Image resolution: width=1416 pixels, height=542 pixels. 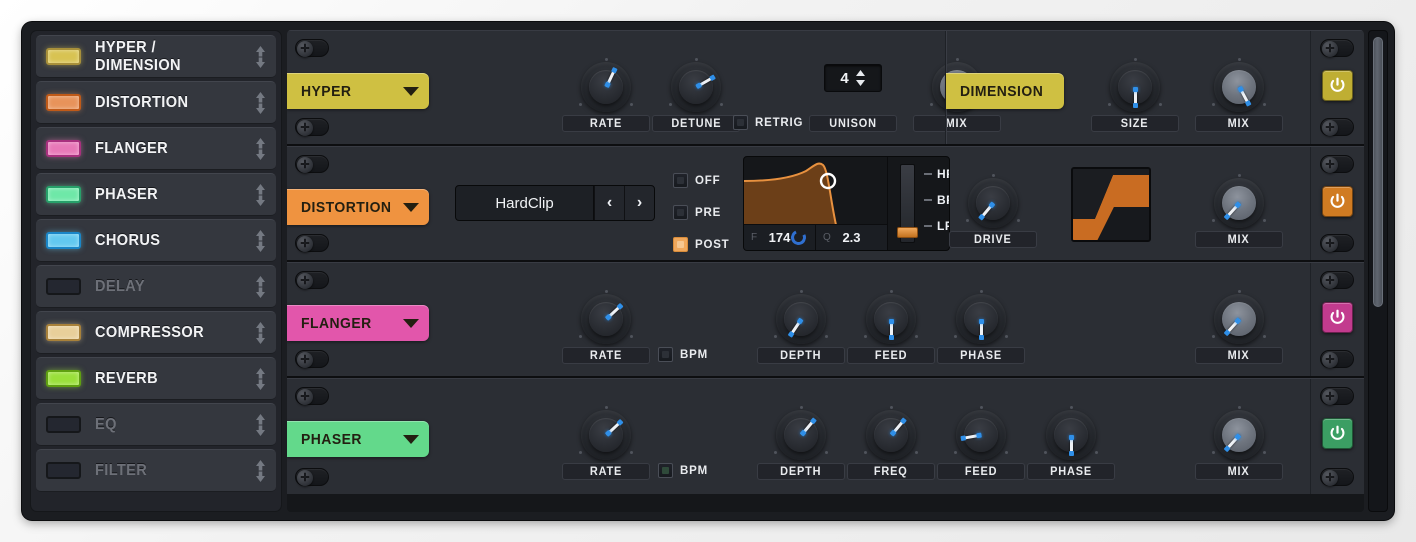 I want to click on sidebar-item-chorus: CHORUS, so click(x=156, y=240).